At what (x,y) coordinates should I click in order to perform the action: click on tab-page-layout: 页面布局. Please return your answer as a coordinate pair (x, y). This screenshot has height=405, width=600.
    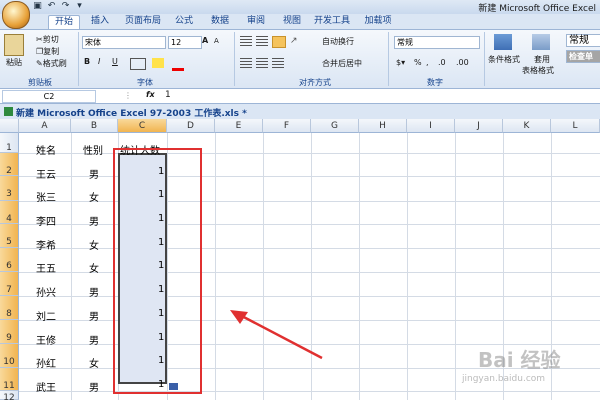
    Looking at the image, I should click on (143, 21).